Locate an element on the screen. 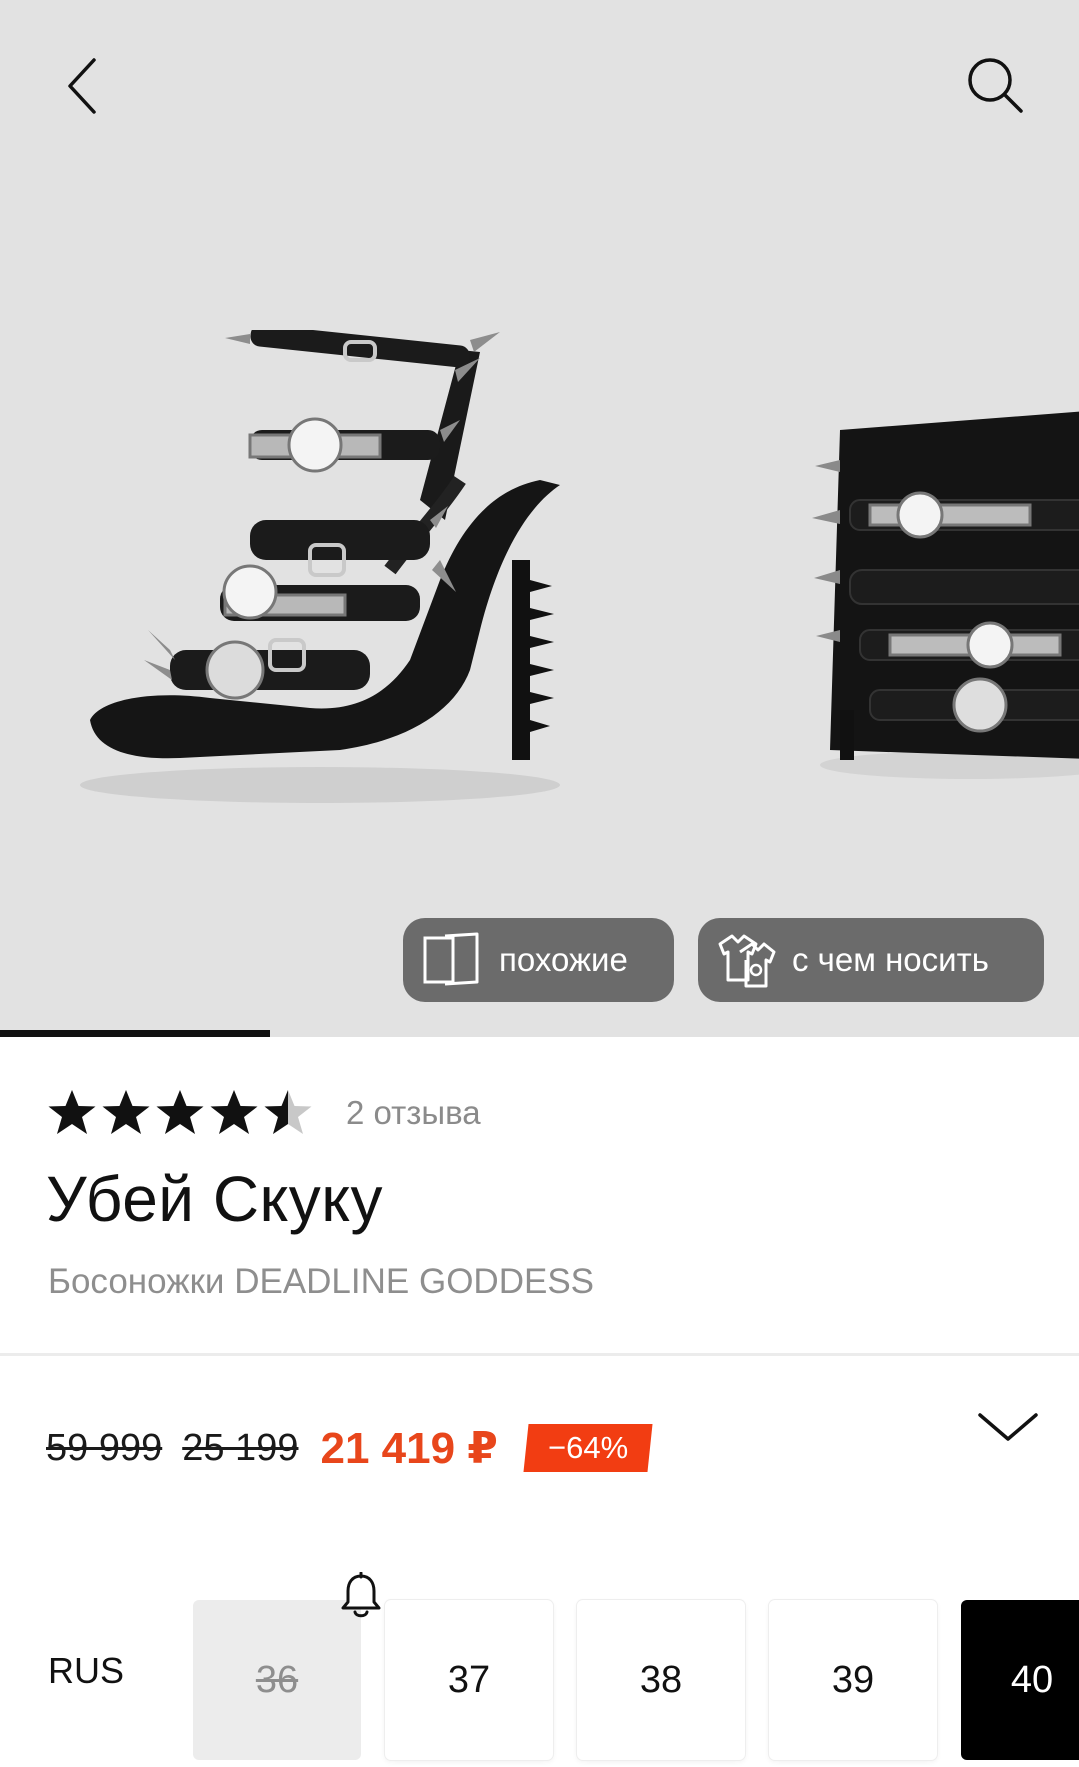 The width and height of the screenshot is (1079, 1767). brand-name: Убей Скуку is located at coordinates (214, 1199).